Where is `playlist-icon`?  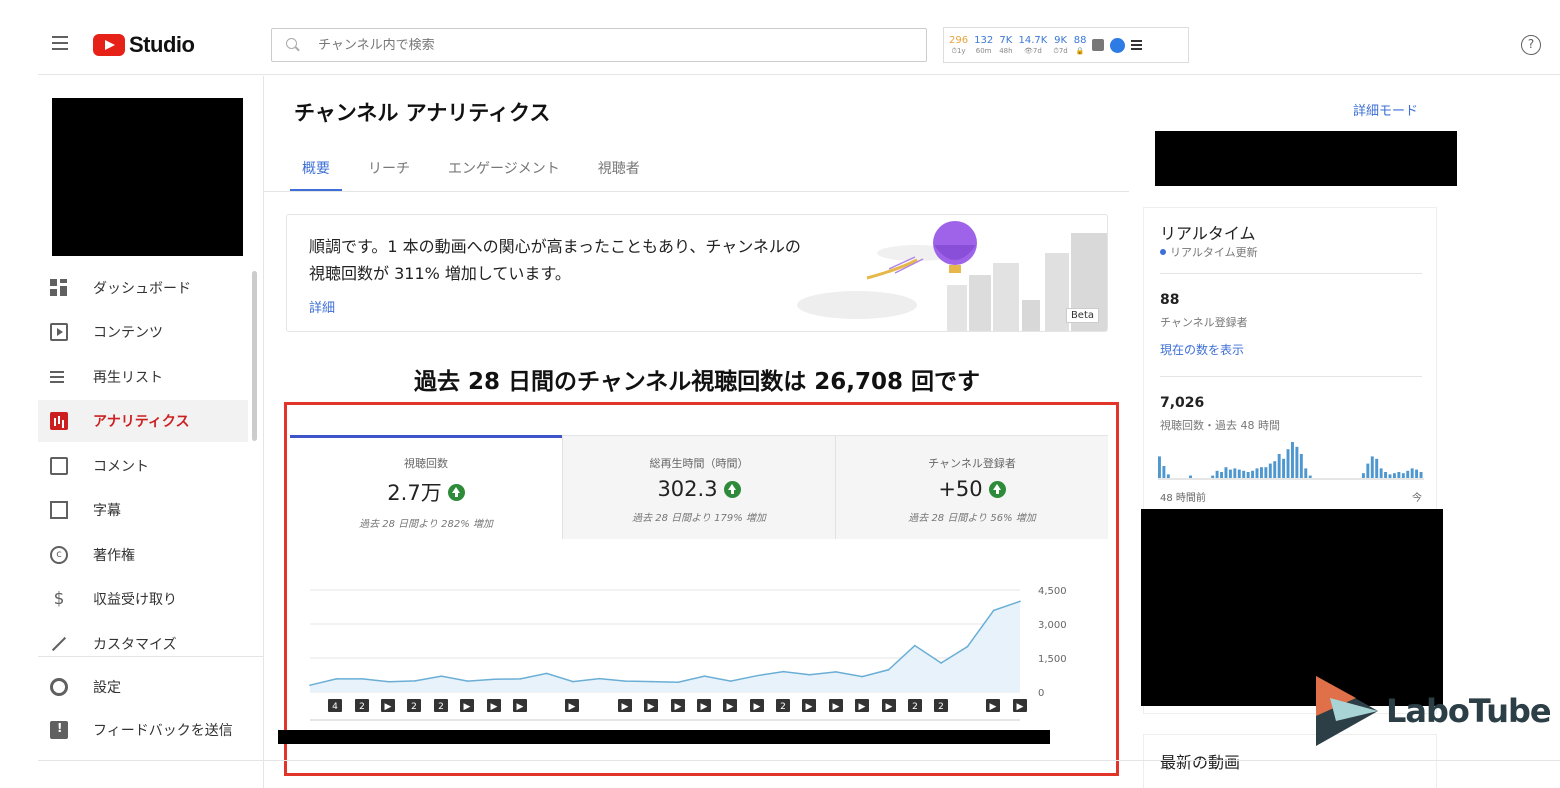 playlist-icon is located at coordinates (59, 377).